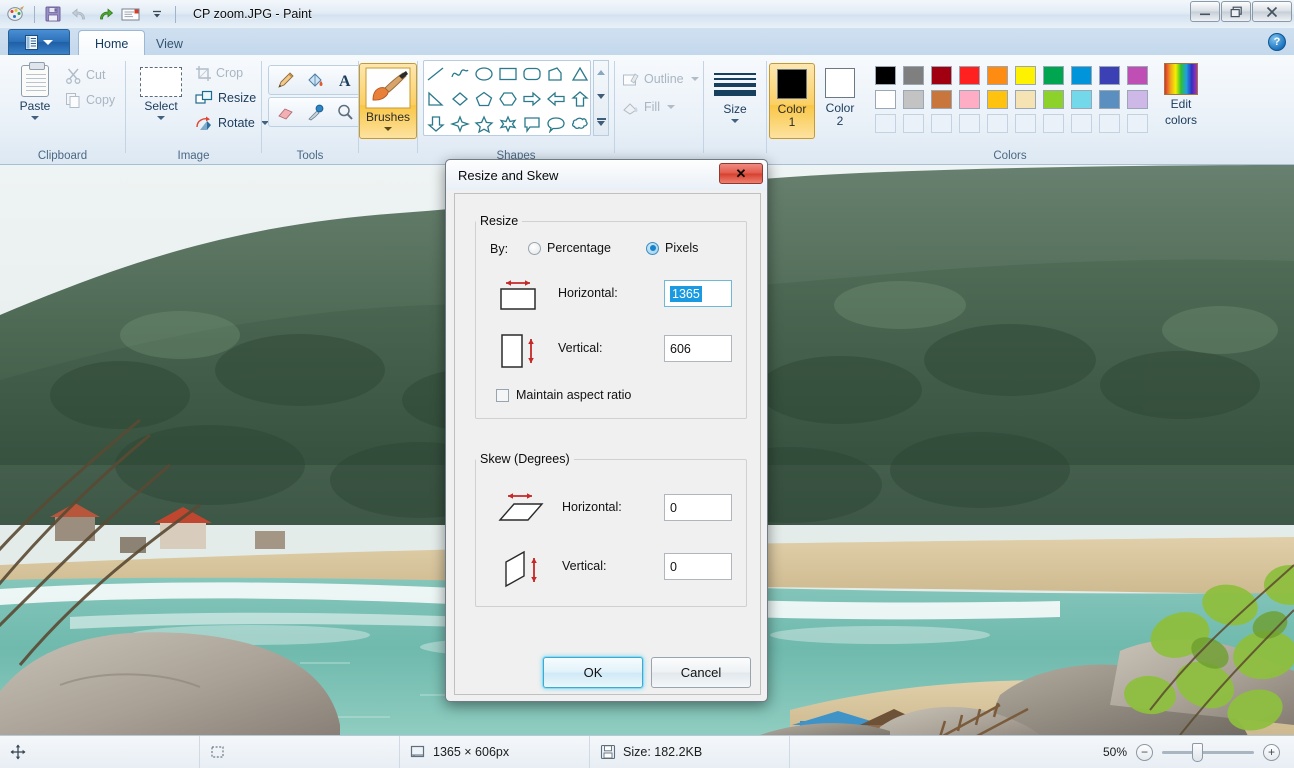 The width and height of the screenshot is (1294, 768). What do you see at coordinates (1205, 11) in the screenshot?
I see `minimize-button` at bounding box center [1205, 11].